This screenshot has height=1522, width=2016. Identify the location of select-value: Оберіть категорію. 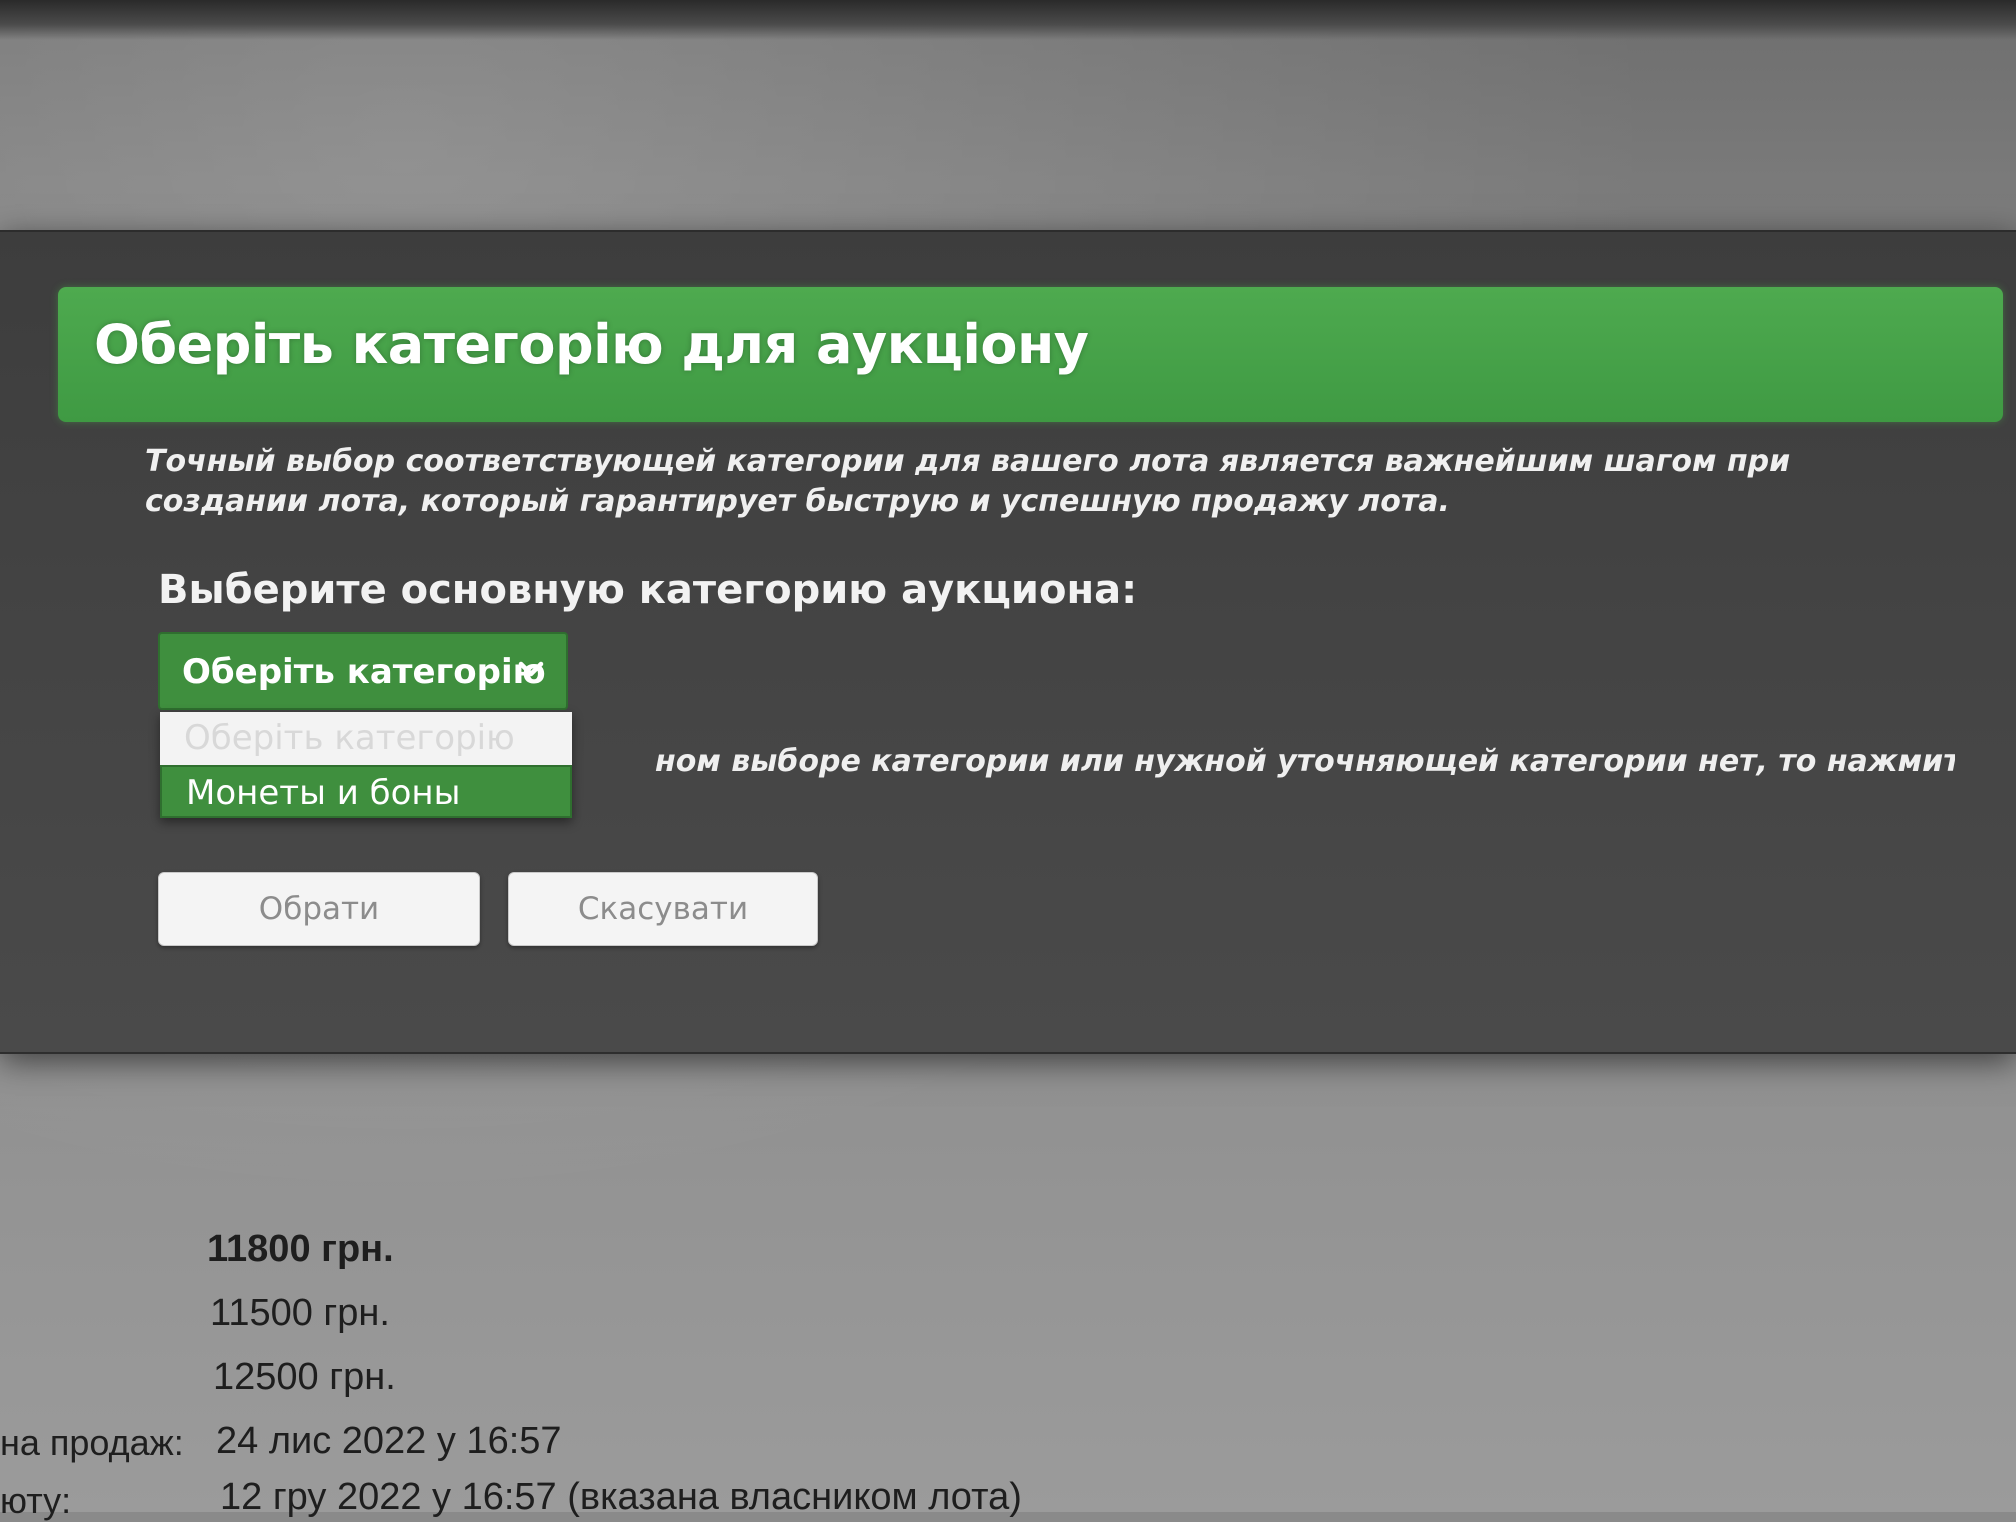
(364, 672).